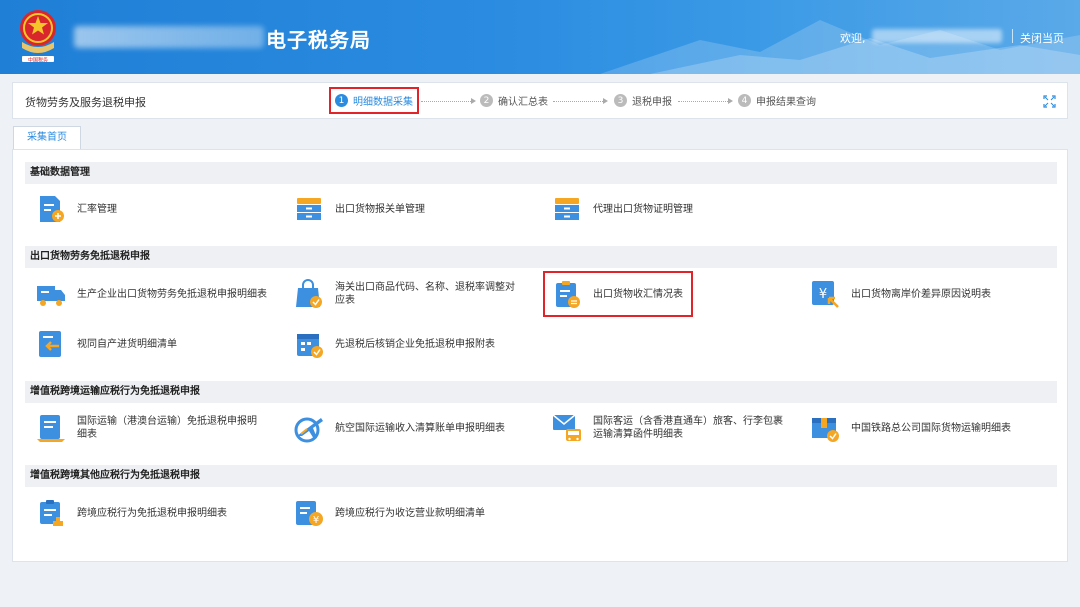  Describe the element at coordinates (566, 427) in the screenshot. I see `mail-bus-icon` at that location.